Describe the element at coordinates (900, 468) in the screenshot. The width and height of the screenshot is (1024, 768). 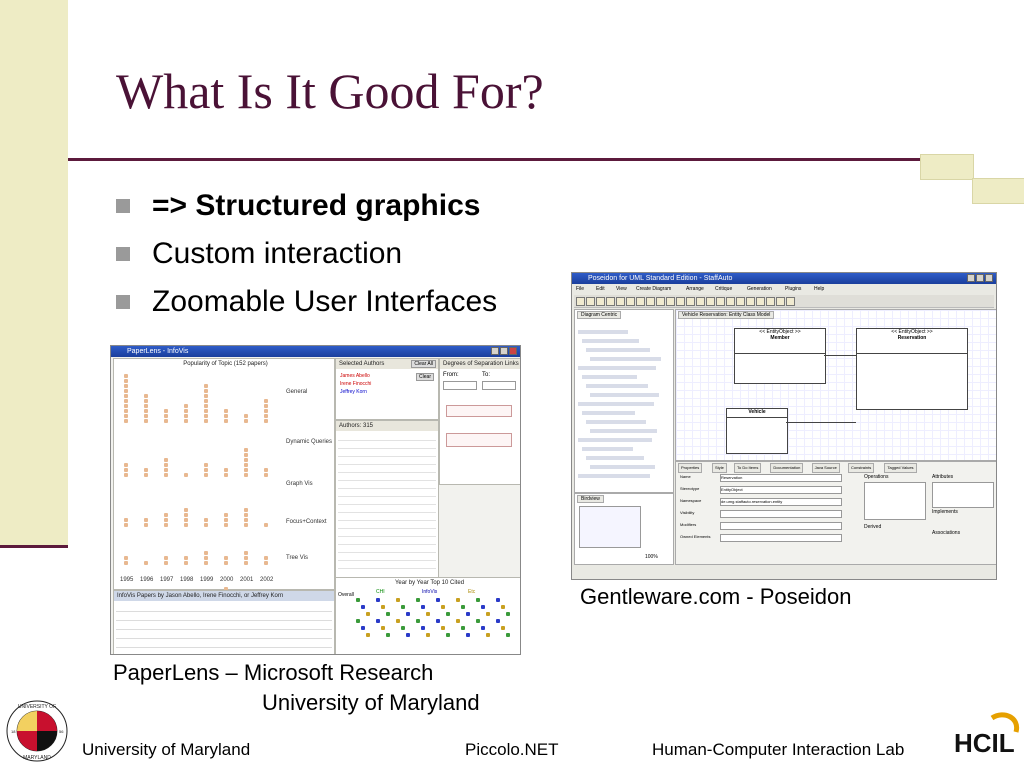
I see `properties-tab: Tagged Values` at that location.